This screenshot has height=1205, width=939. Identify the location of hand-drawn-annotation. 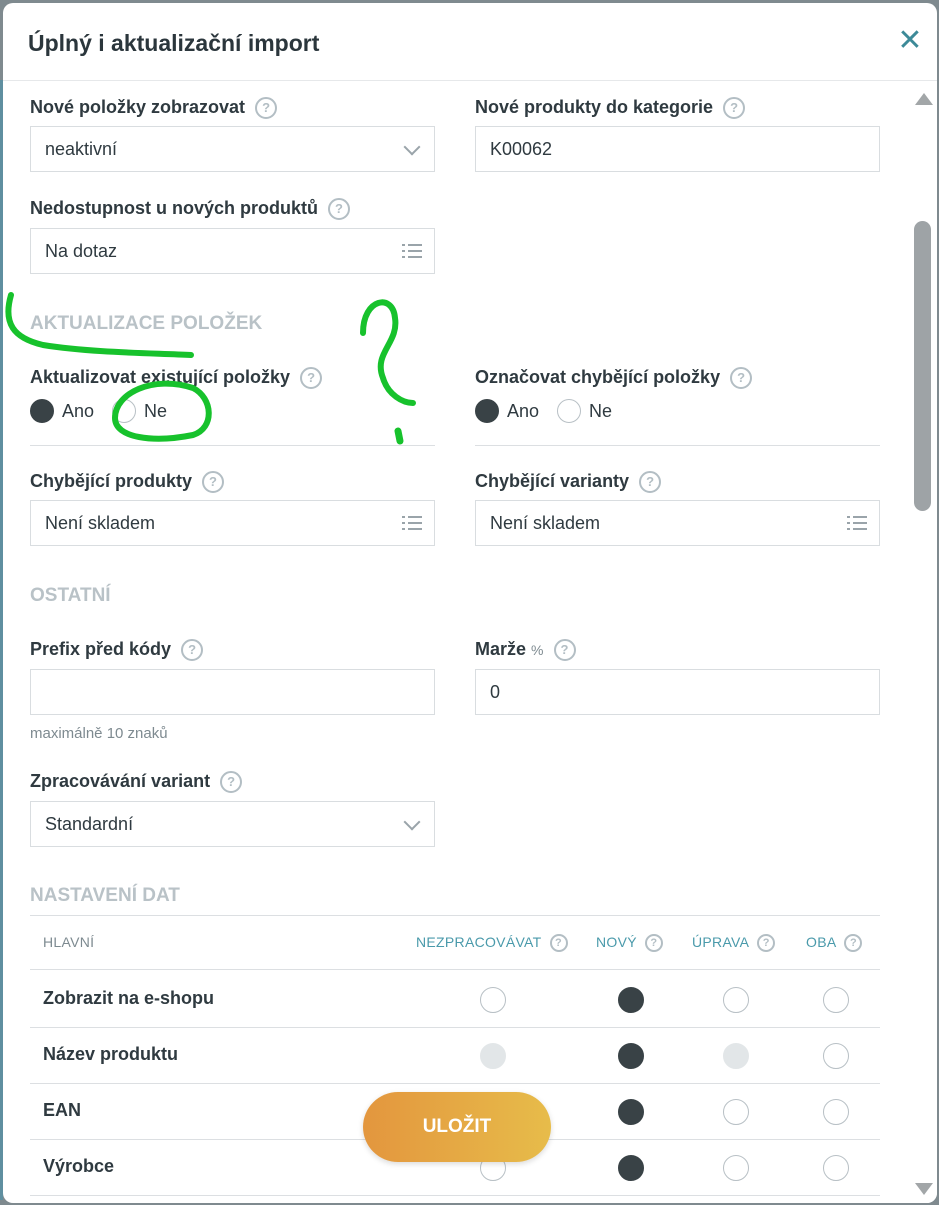
(210, 368).